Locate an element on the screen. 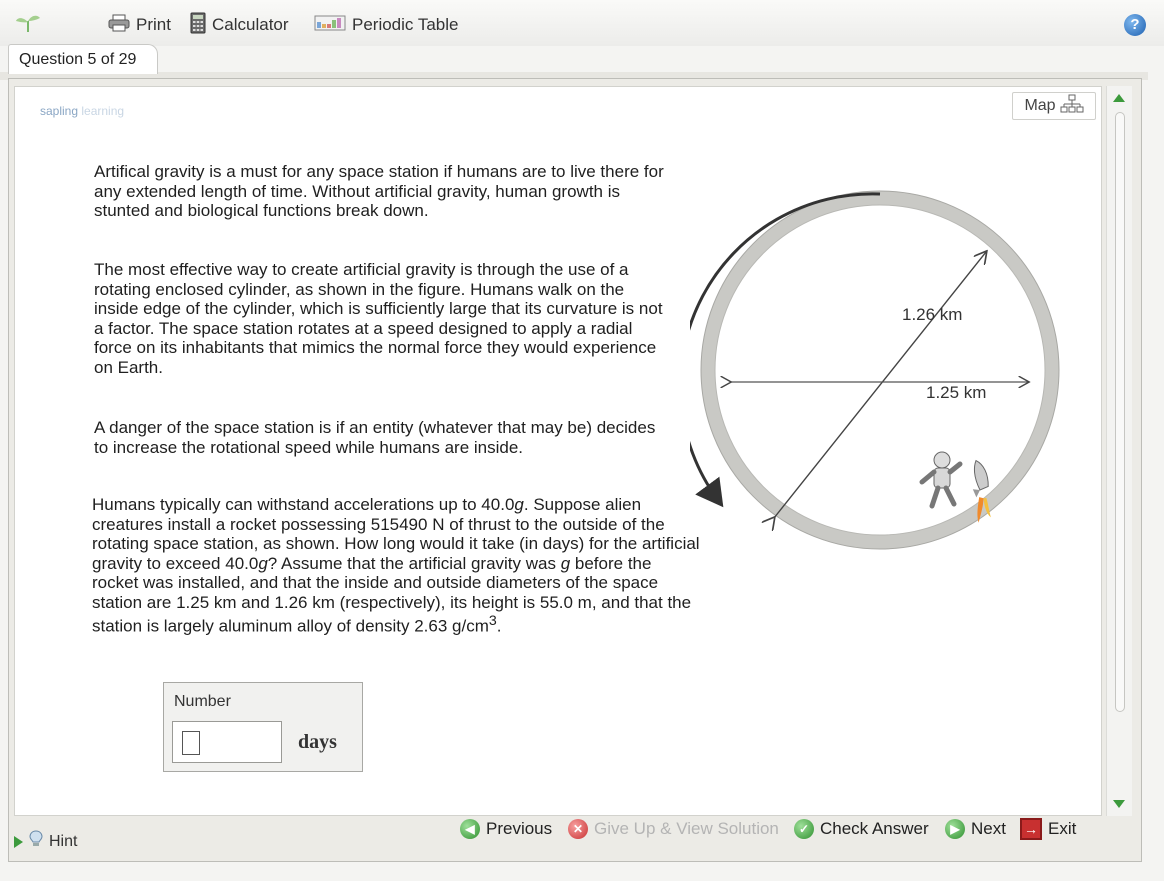 The width and height of the screenshot is (1164, 881). inner-diameter-label: 1.25 km is located at coordinates (956, 392).